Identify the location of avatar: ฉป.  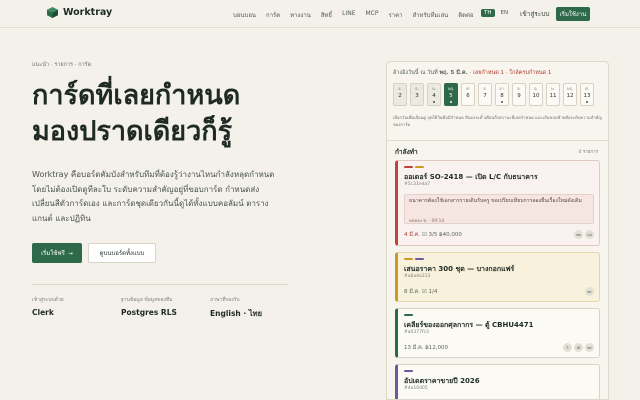
(589, 234).